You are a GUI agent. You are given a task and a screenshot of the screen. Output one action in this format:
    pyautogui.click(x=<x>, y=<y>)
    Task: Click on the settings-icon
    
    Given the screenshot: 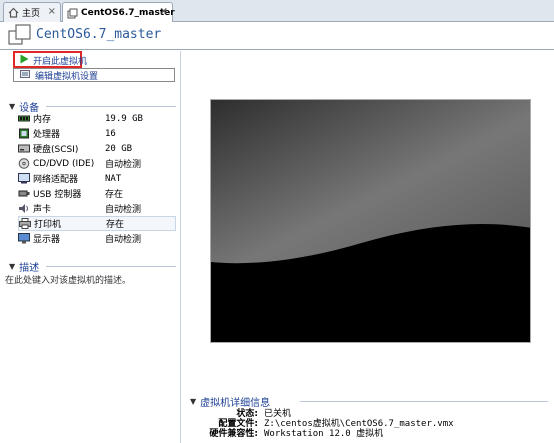 What is the action you would take?
    pyautogui.click(x=25, y=75)
    